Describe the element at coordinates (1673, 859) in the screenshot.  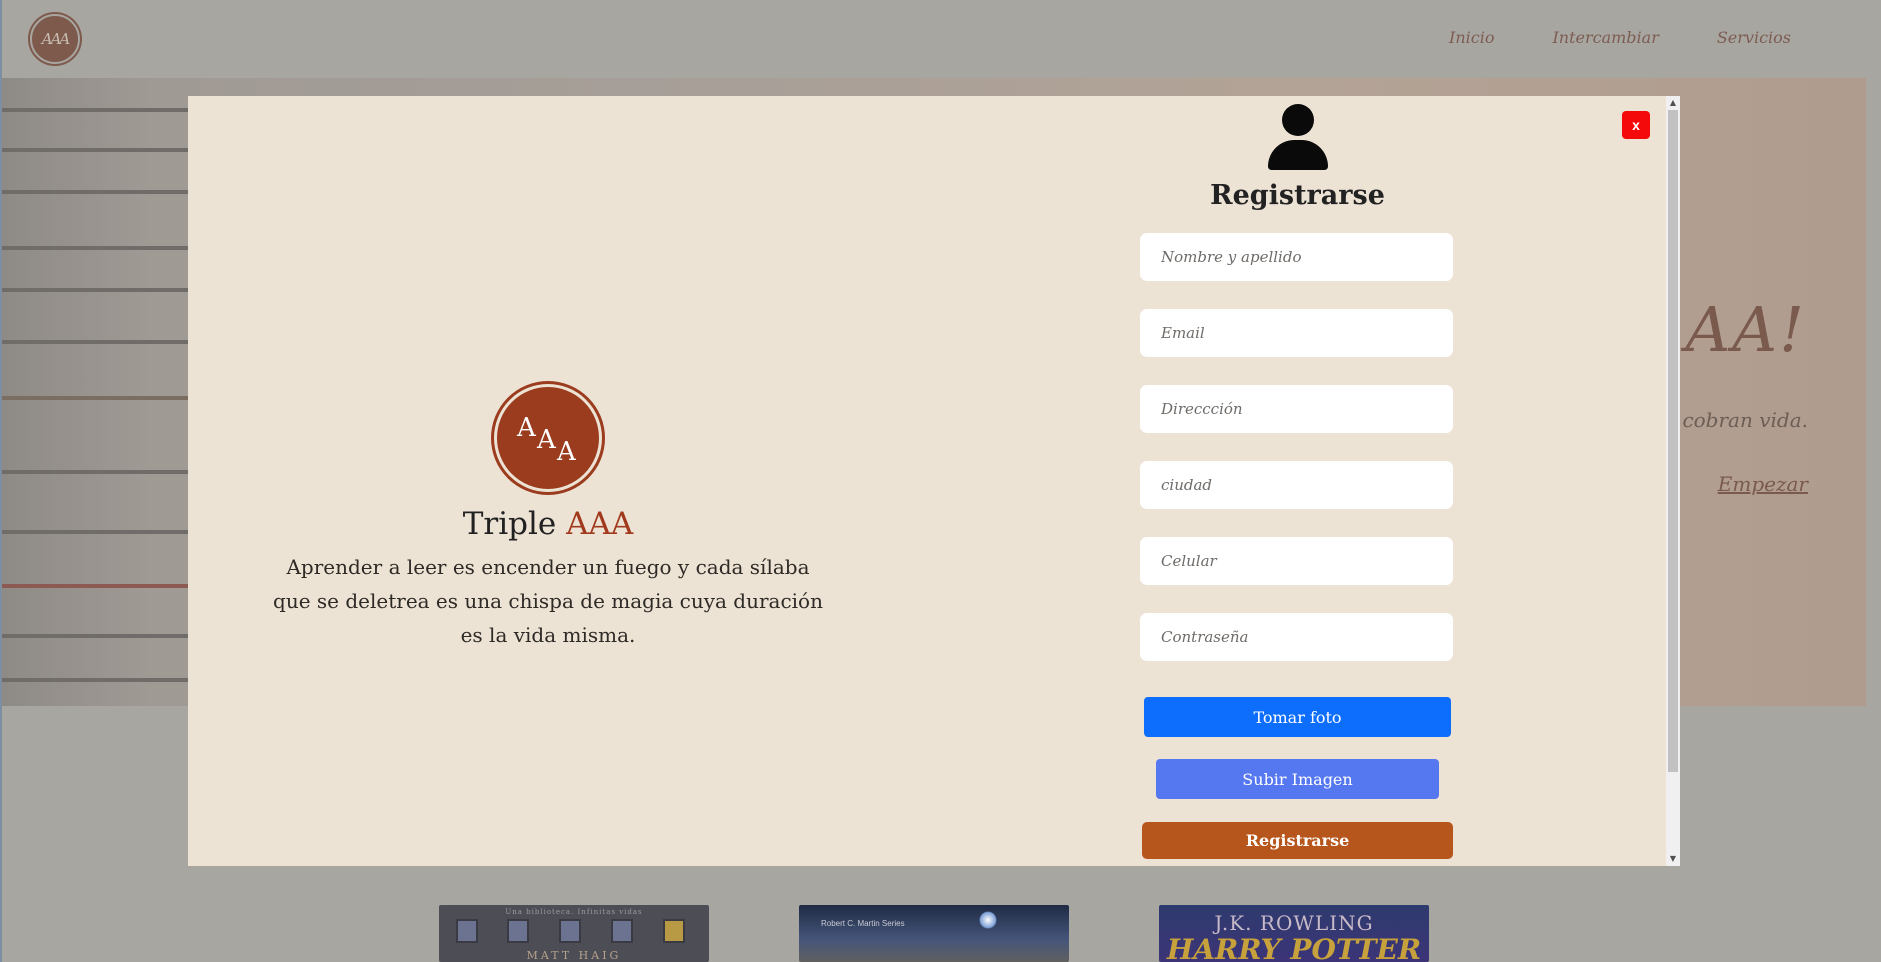
I see `scroll-down-icon: ▼` at that location.